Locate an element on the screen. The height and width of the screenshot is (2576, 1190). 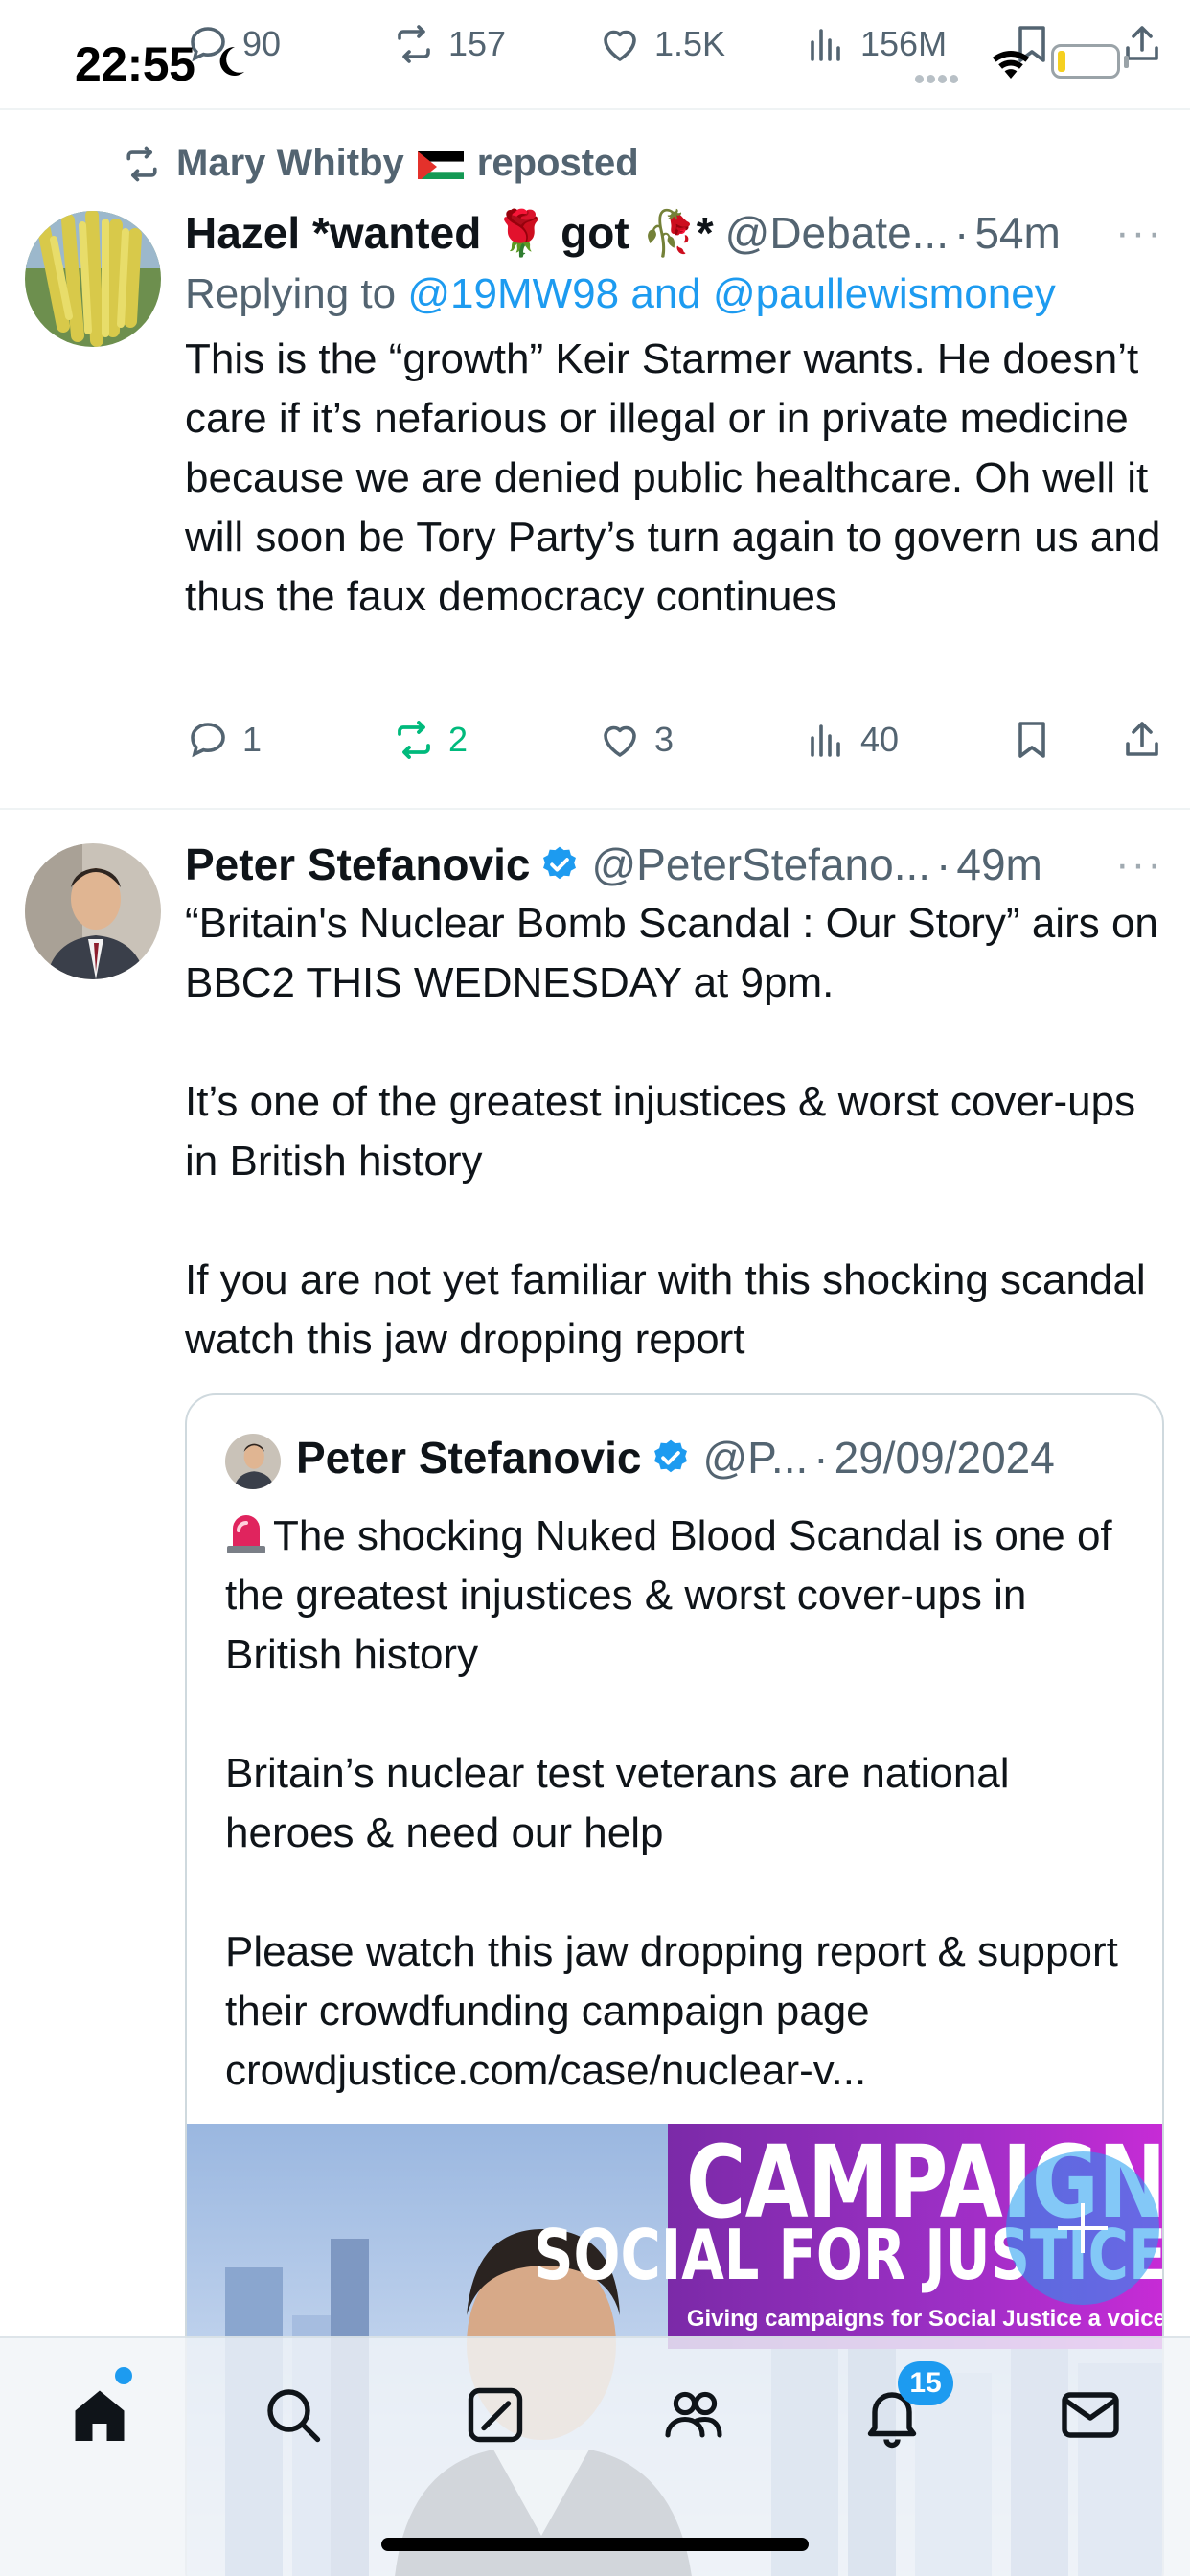
views-count: 40 is located at coordinates (880, 739).